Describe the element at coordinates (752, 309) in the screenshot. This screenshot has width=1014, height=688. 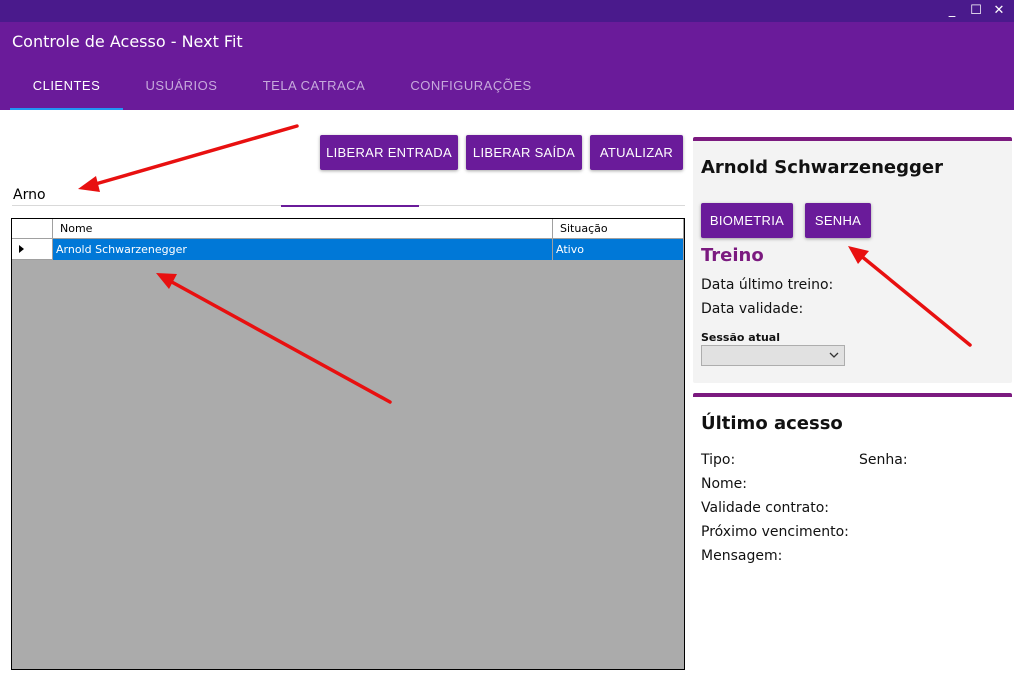
I see `data-validade-label: Data validade:` at that location.